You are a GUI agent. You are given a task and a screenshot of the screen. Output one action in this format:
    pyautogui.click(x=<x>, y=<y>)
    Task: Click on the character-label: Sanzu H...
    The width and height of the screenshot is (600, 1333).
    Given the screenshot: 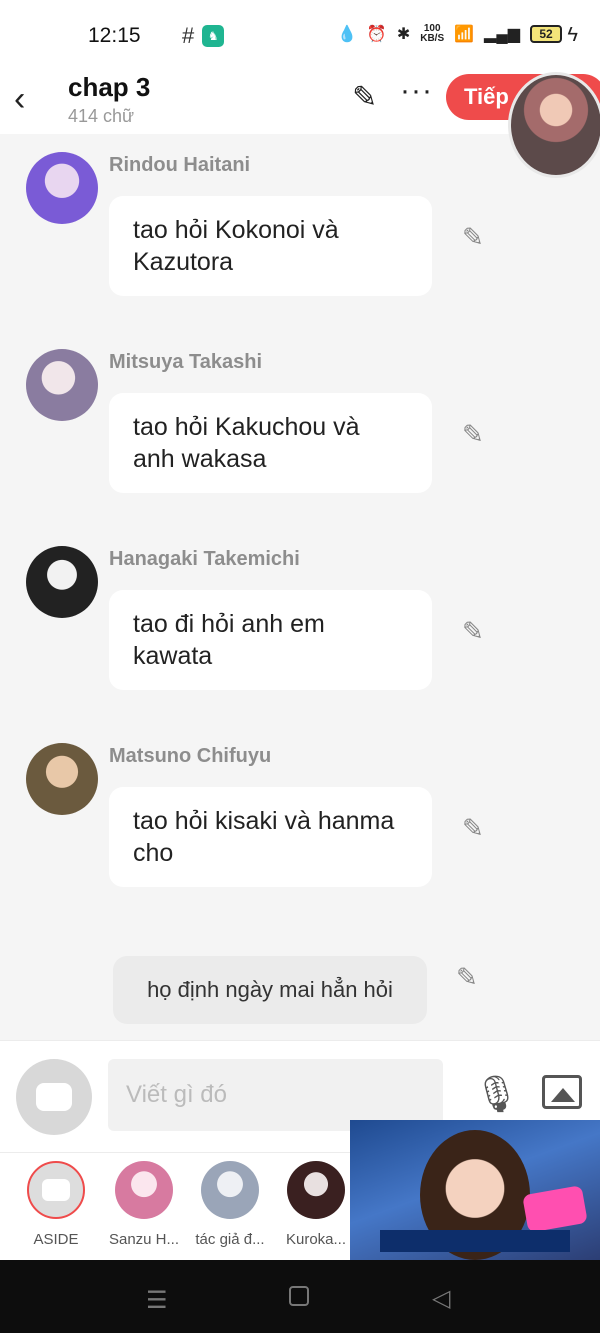 What is the action you would take?
    pyautogui.click(x=144, y=1239)
    